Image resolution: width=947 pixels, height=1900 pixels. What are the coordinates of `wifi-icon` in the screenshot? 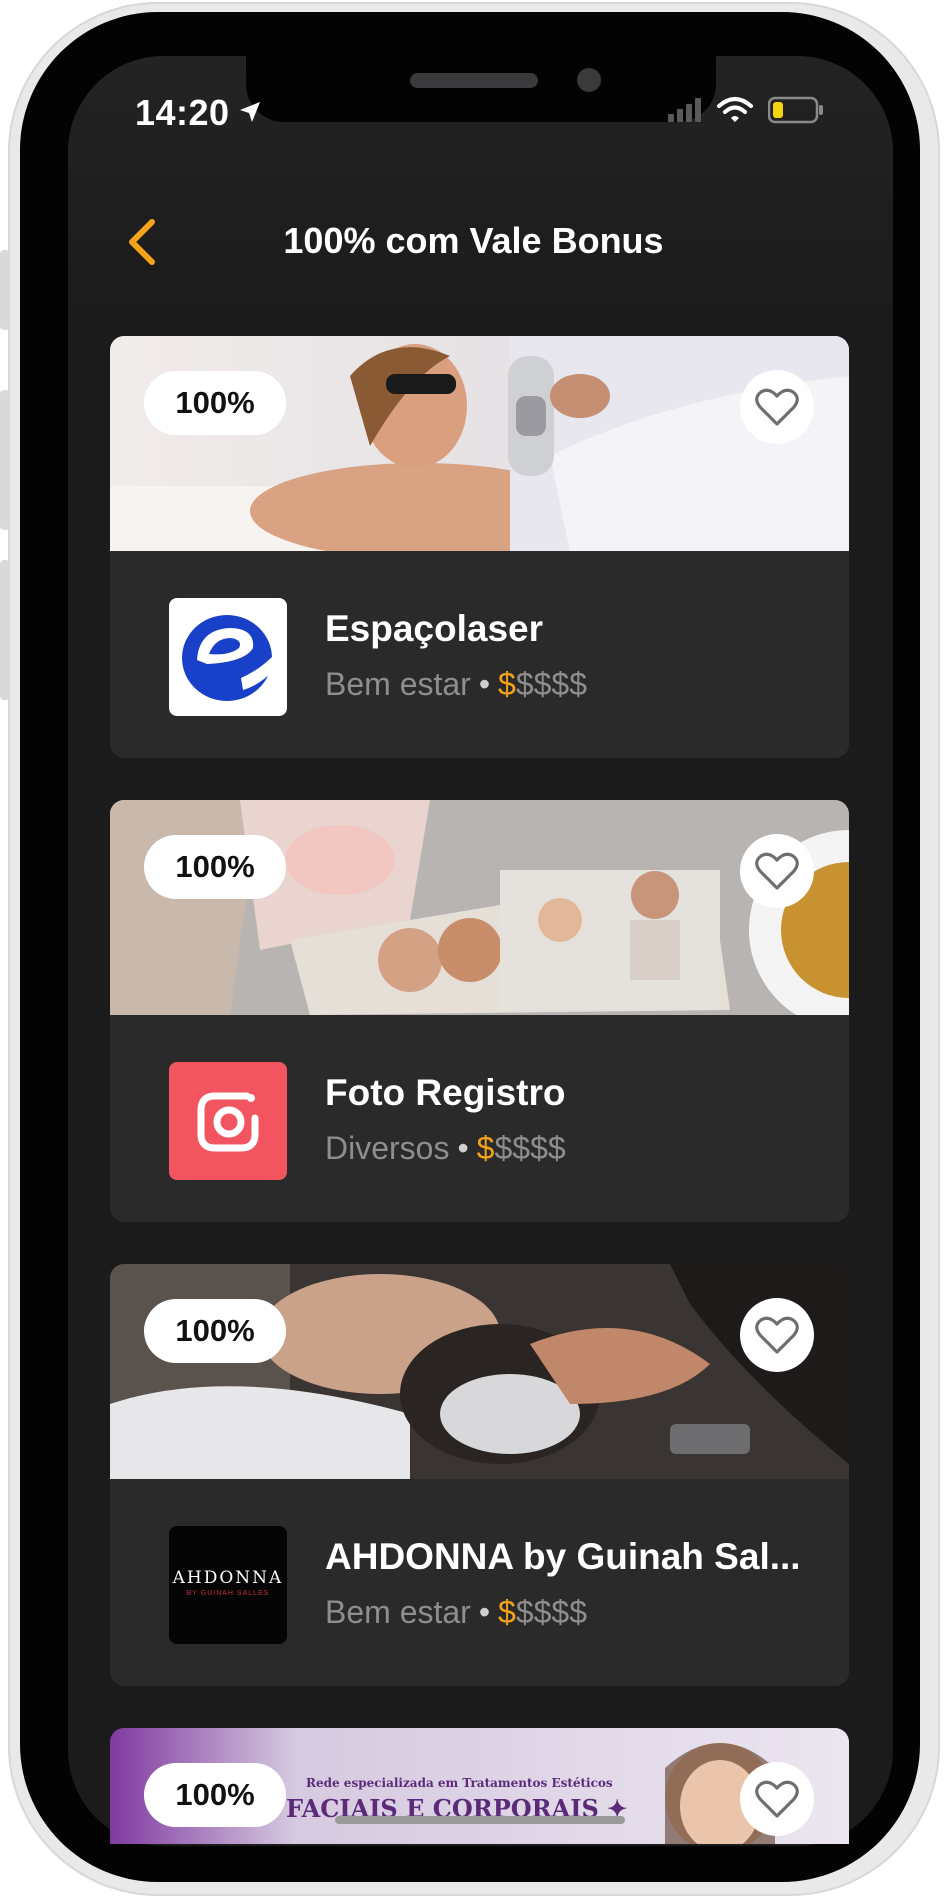 It's located at (735, 109).